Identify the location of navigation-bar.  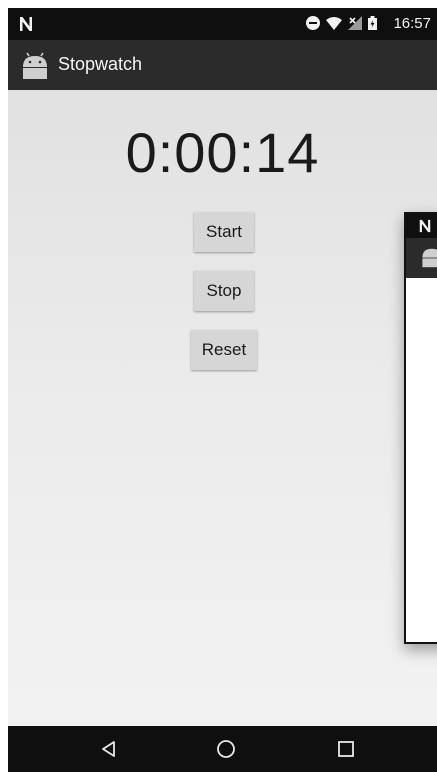
(222, 749).